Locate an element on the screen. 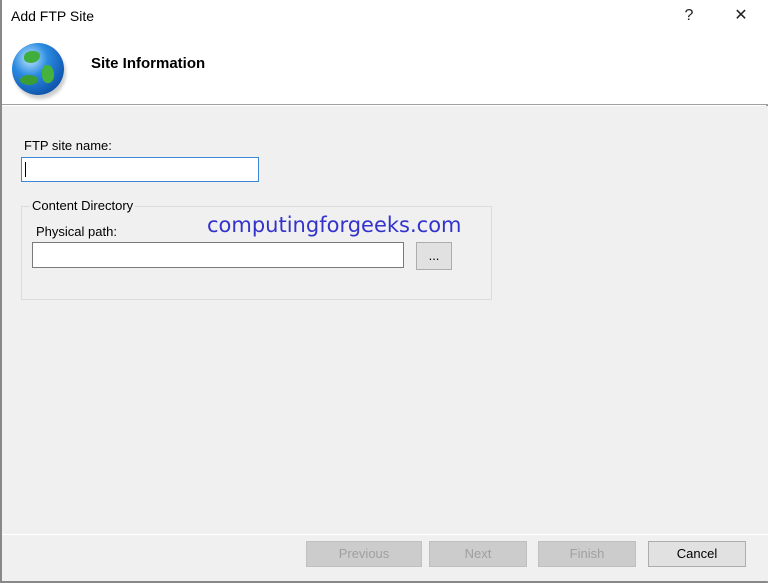 The image size is (768, 583). wizard-header: Site Information is located at coordinates (385, 69).